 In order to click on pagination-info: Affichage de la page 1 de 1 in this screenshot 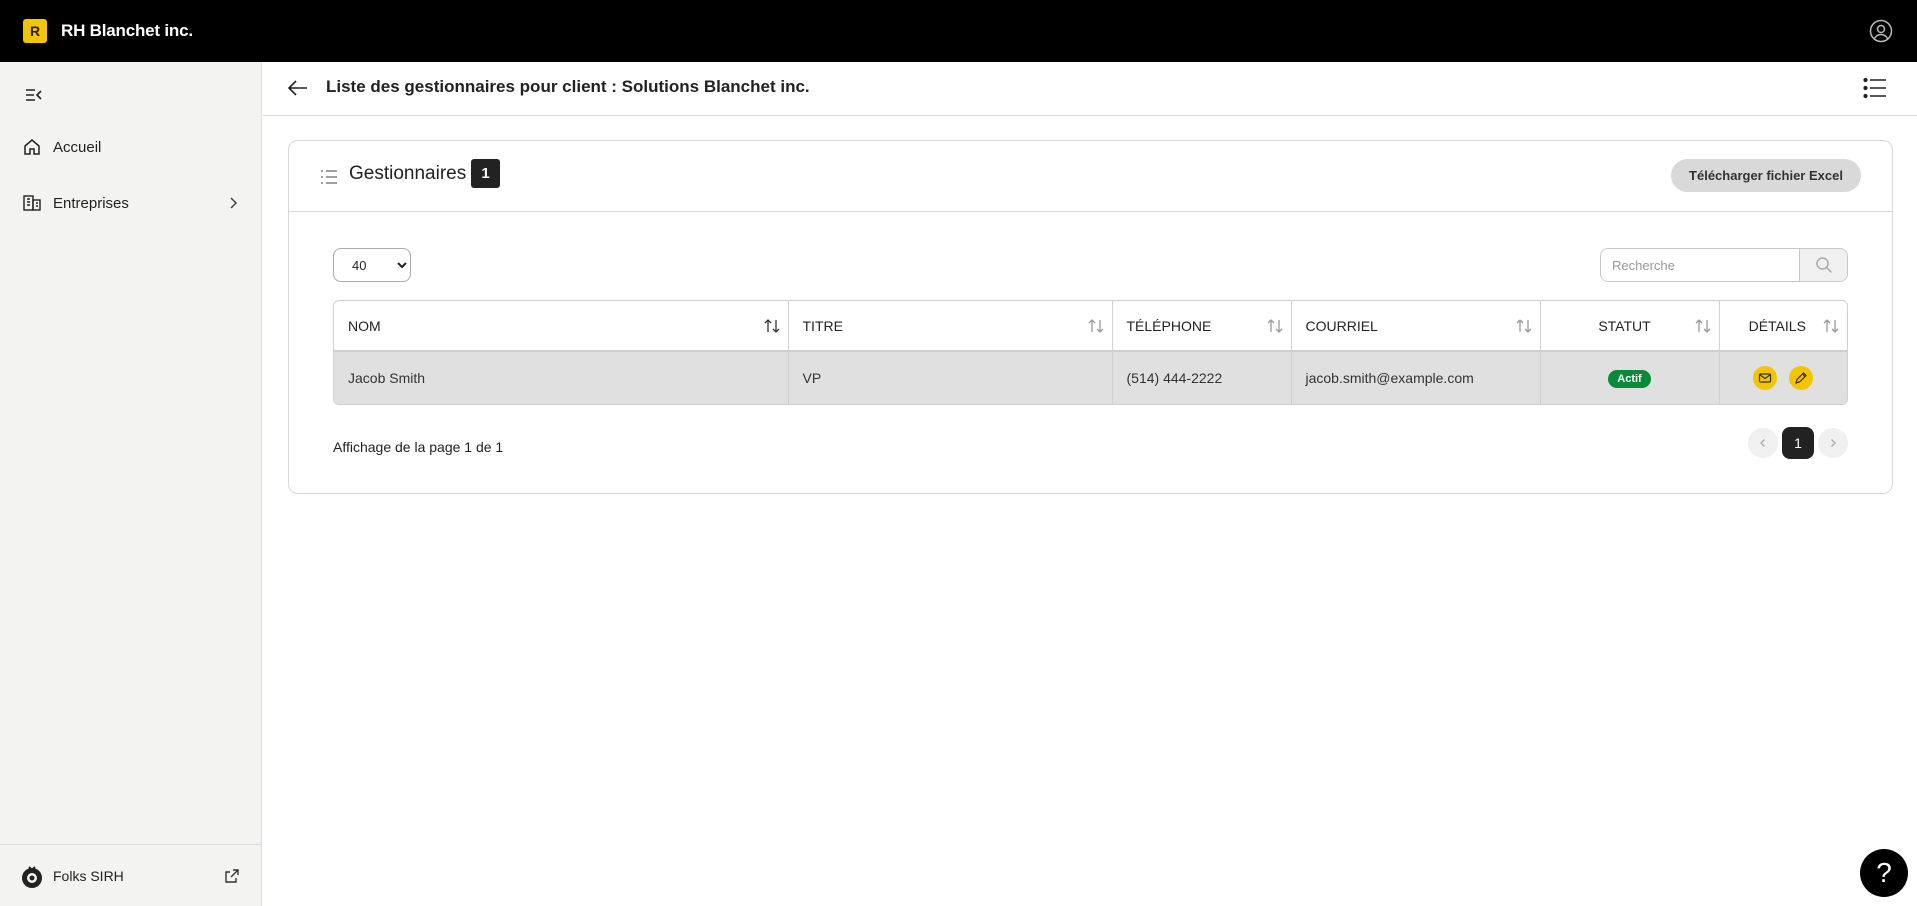, I will do `click(418, 447)`.